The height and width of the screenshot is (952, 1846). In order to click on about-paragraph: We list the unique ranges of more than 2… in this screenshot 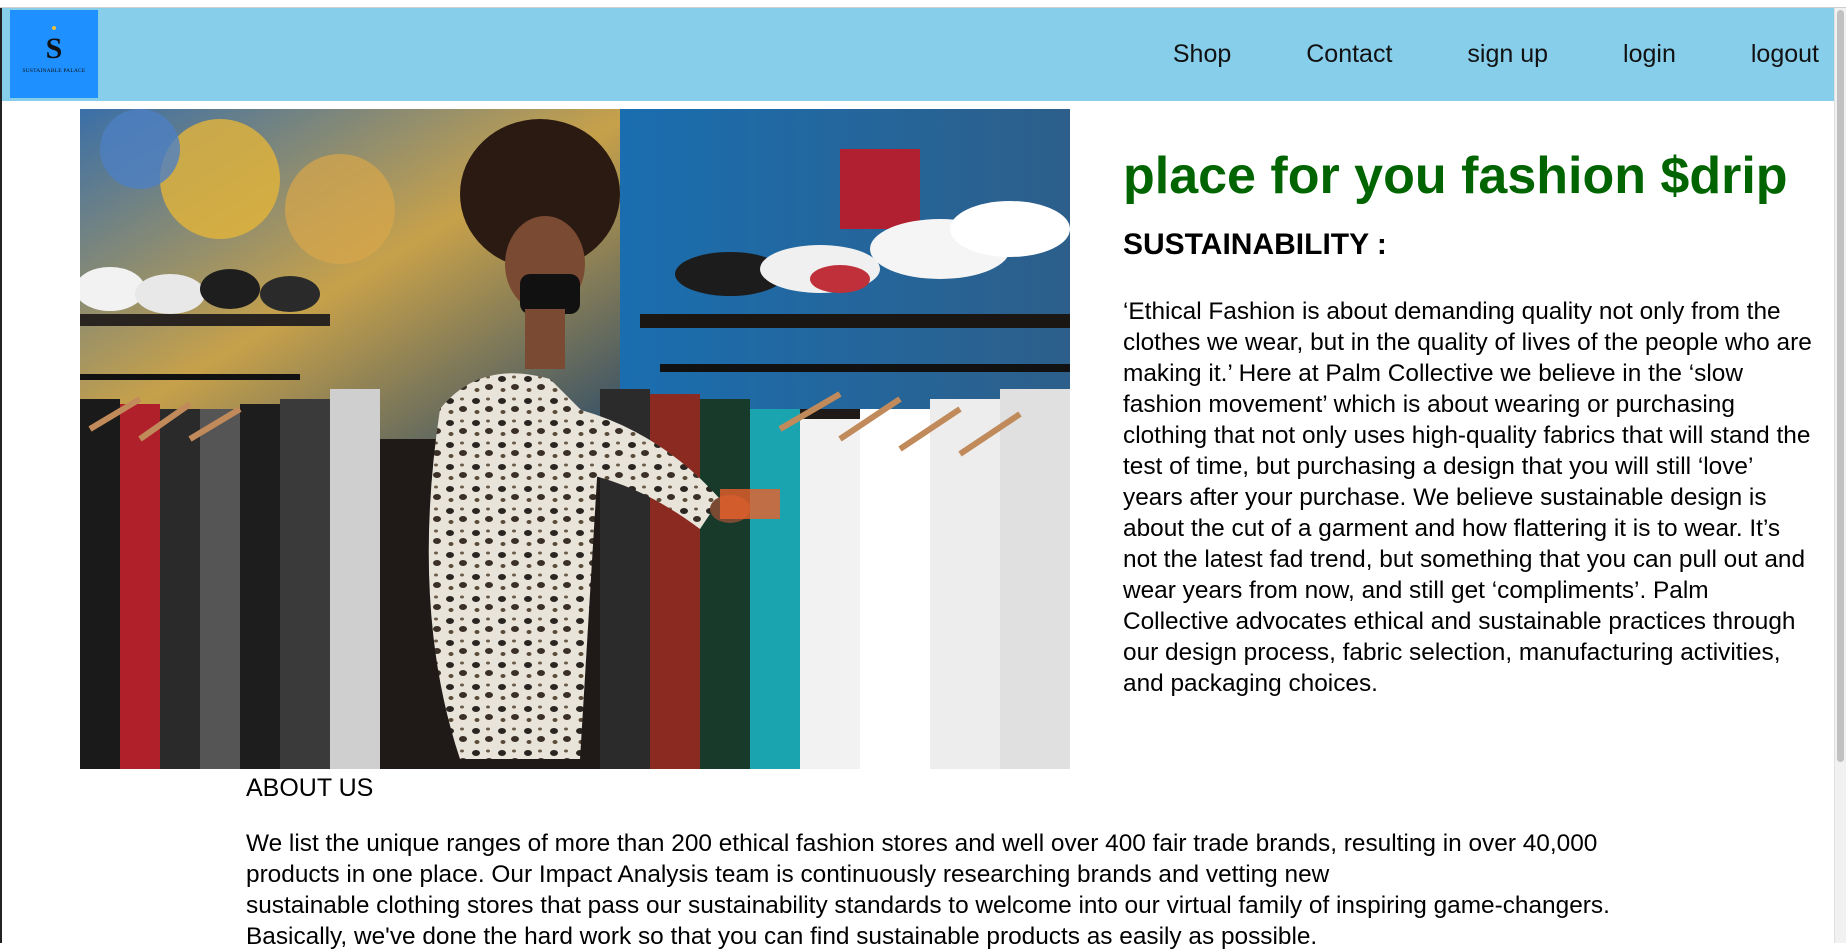, I will do `click(996, 890)`.